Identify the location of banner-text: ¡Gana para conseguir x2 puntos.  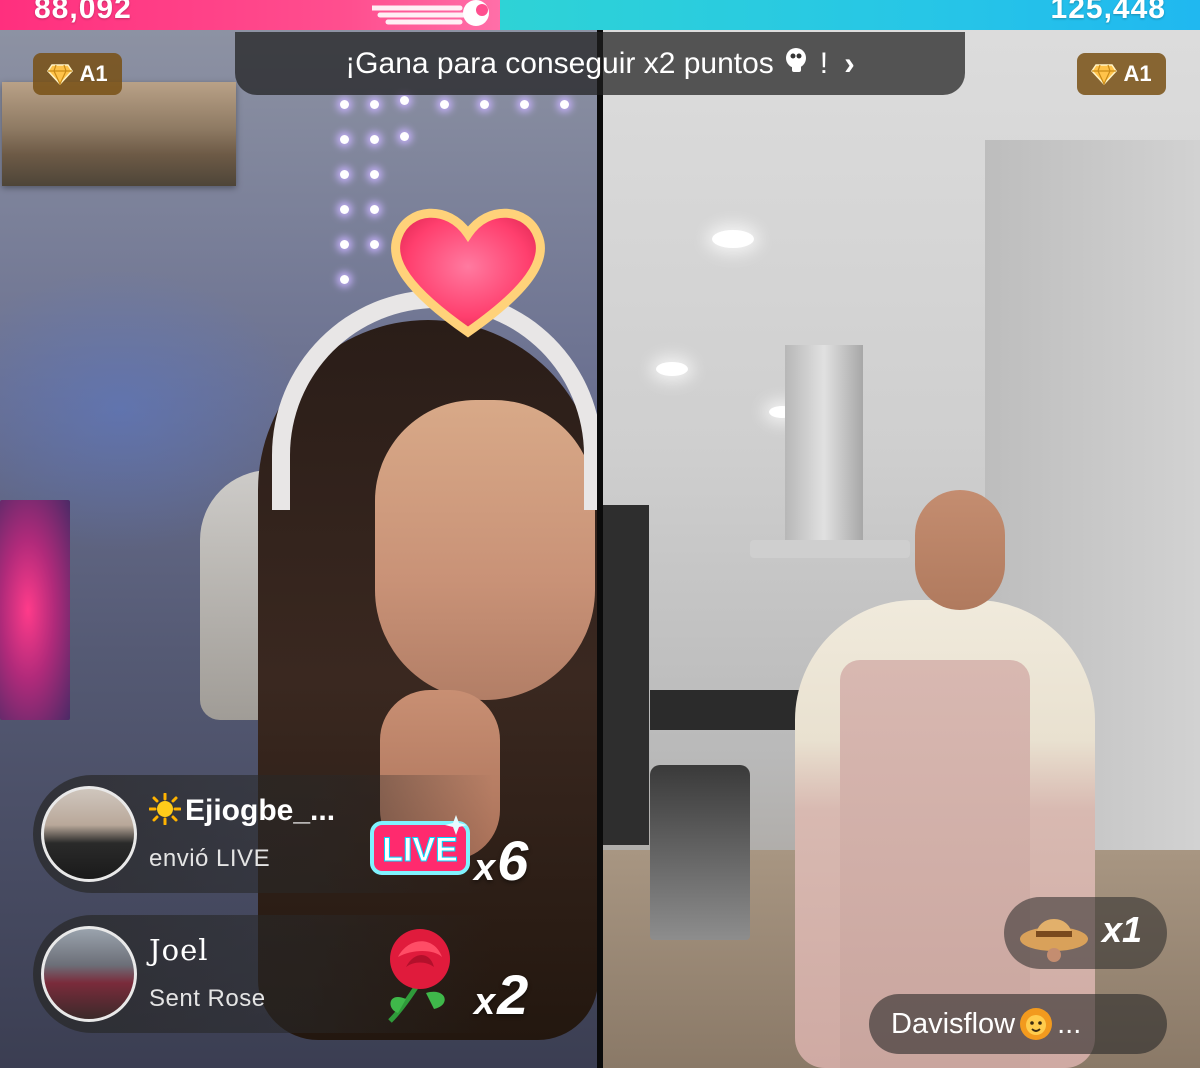
(559, 63).